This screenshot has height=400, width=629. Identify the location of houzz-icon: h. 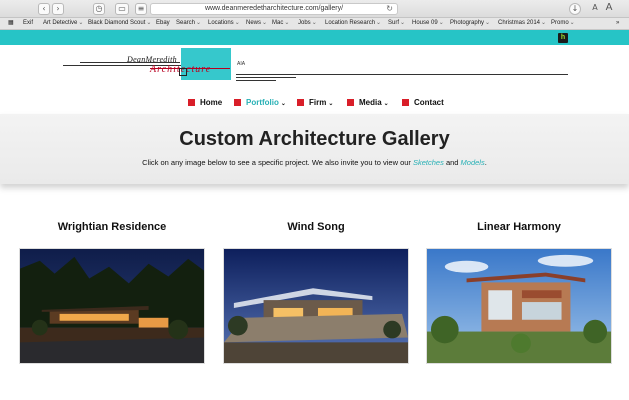
(563, 38).